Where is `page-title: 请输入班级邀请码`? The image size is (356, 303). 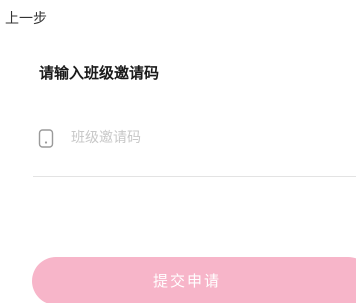
page-title: 请输入班级邀请码 is located at coordinates (99, 73).